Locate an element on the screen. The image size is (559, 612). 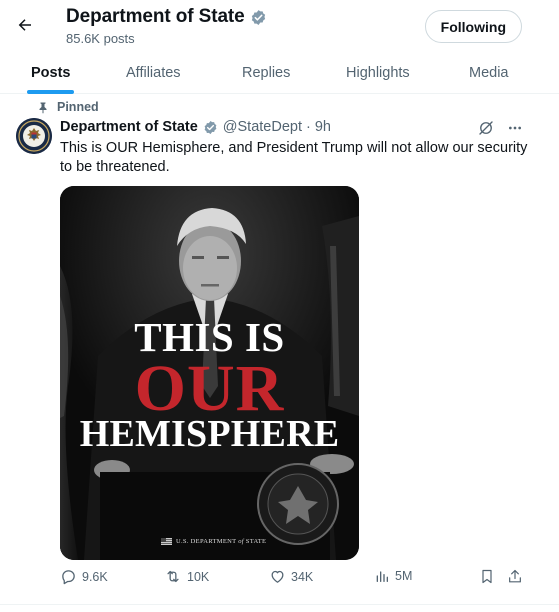
profile-title-block: Department of State 85.6K posts is located at coordinates (166, 26).